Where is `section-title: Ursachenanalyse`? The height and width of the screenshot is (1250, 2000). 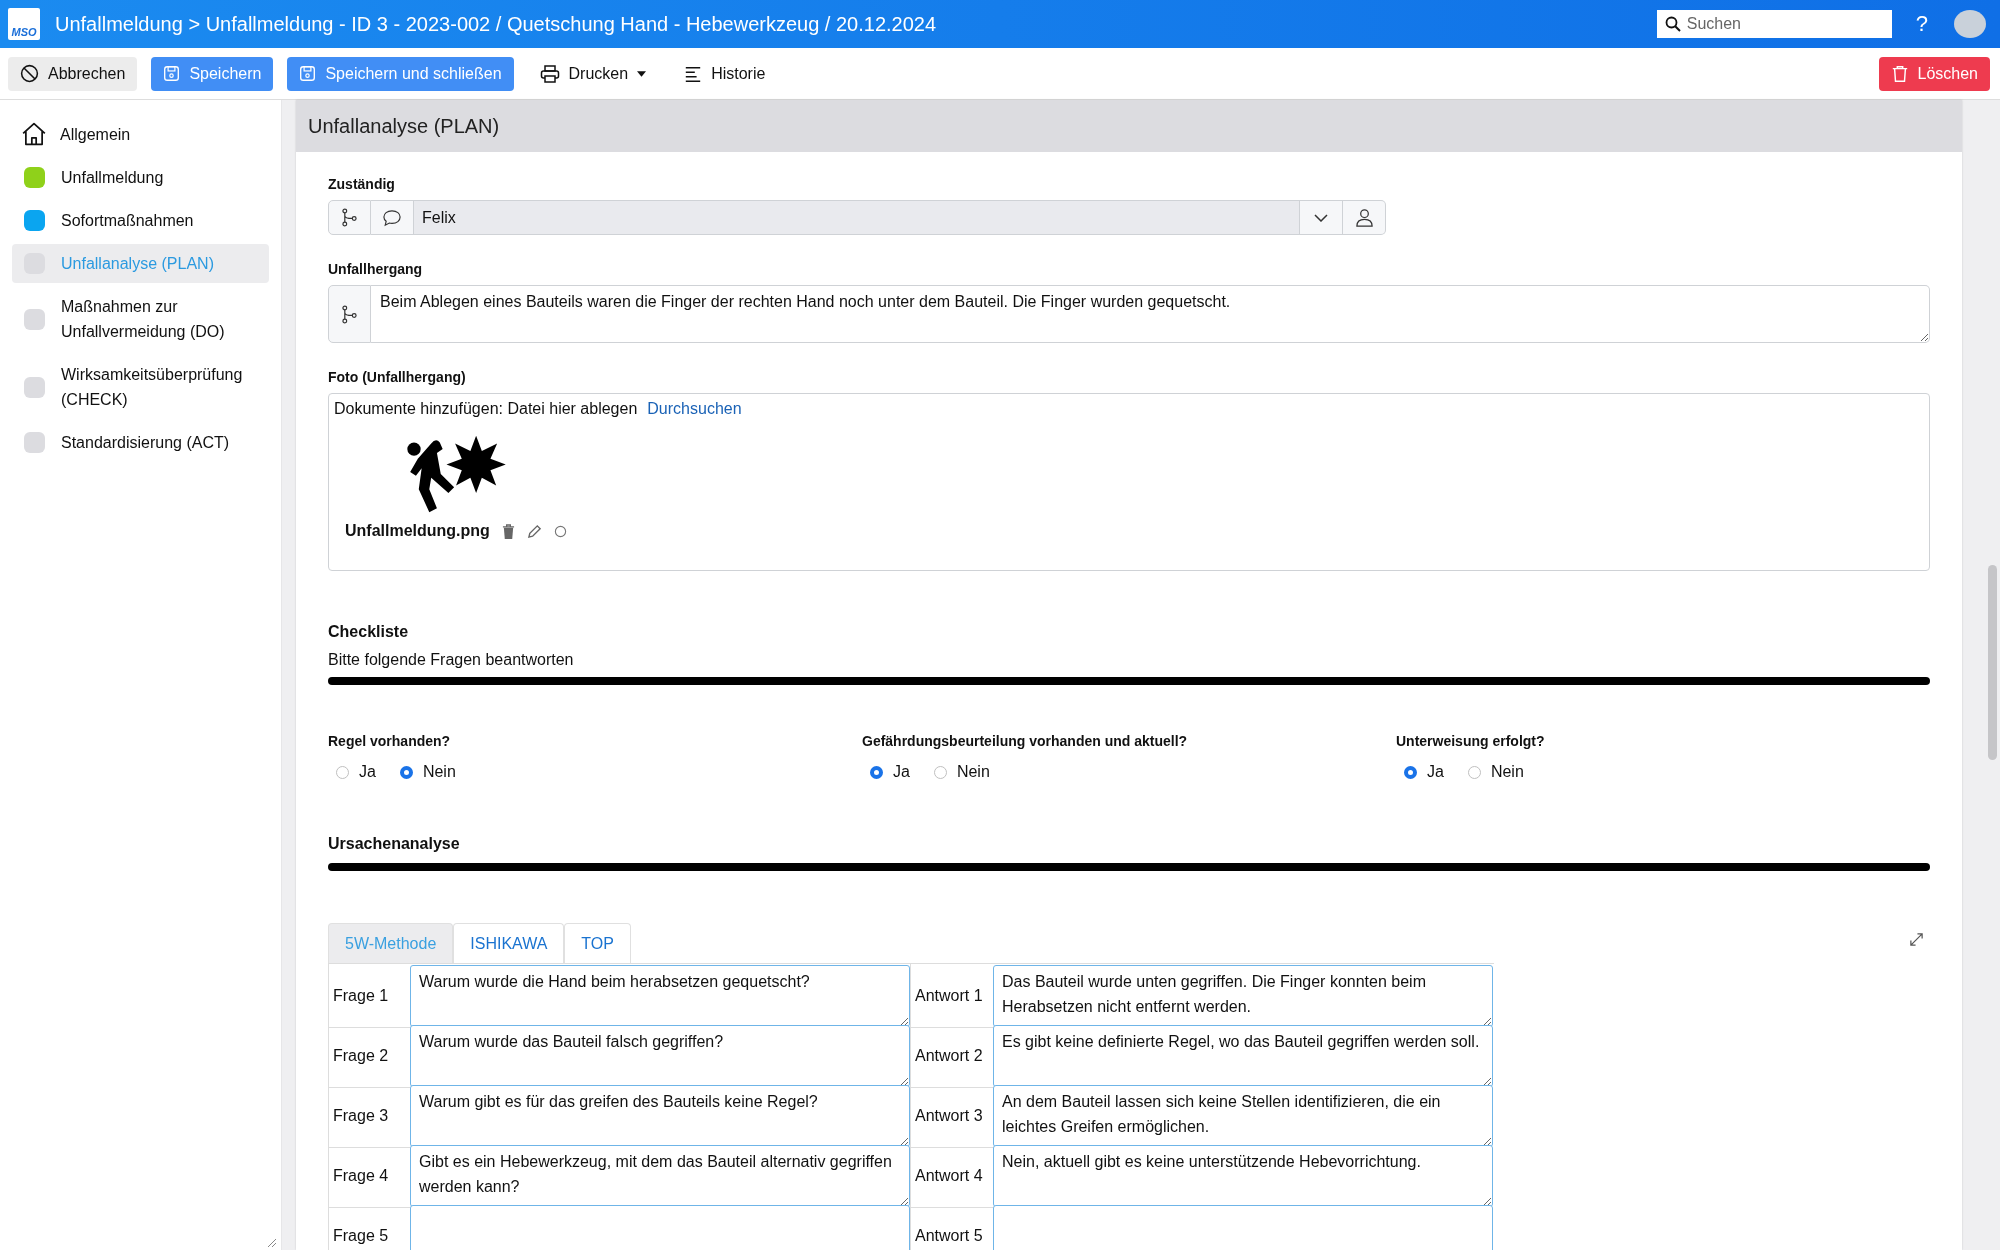 section-title: Ursachenanalyse is located at coordinates (394, 844).